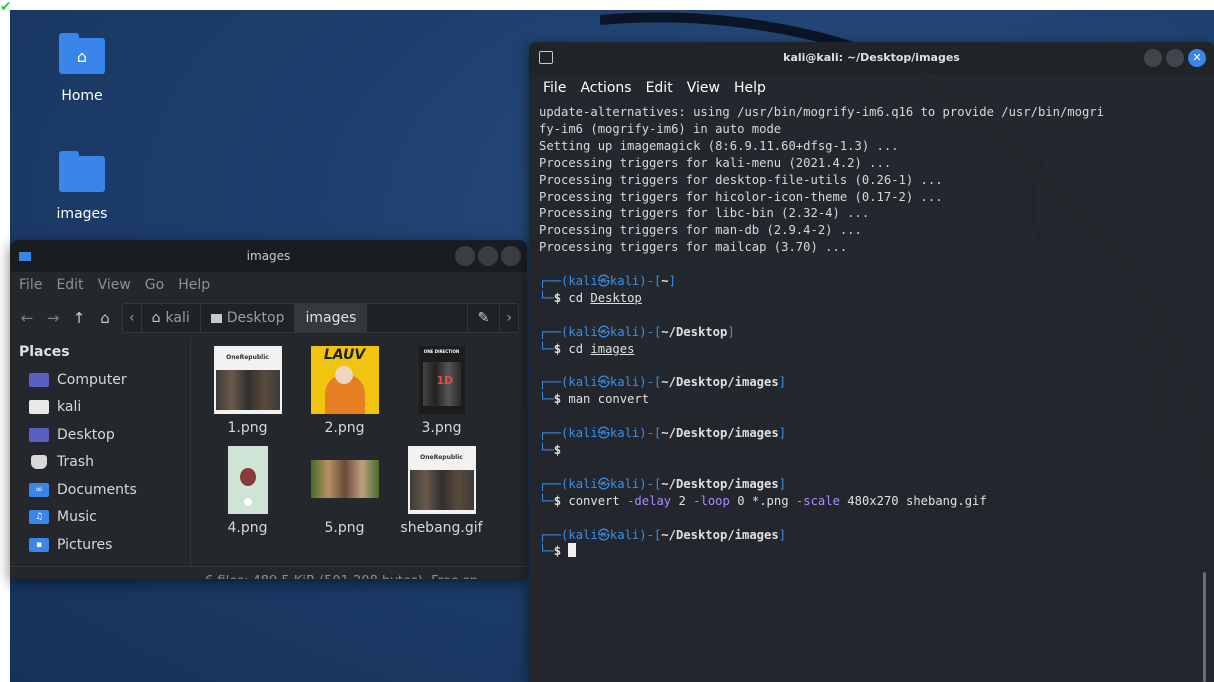  What do you see at coordinates (572, 550) in the screenshot?
I see `text-cursor` at bounding box center [572, 550].